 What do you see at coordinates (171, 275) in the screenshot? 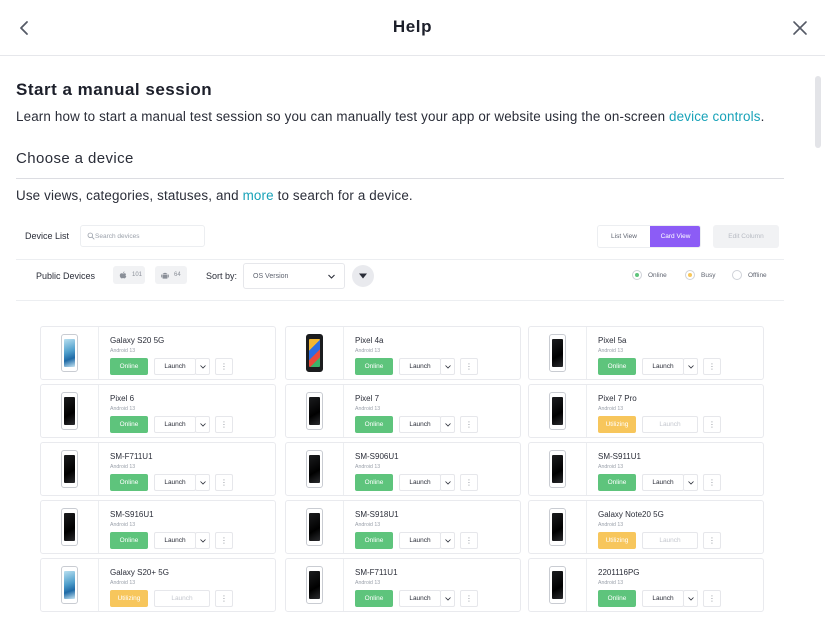
I see `android-filter-chip: 64` at bounding box center [171, 275].